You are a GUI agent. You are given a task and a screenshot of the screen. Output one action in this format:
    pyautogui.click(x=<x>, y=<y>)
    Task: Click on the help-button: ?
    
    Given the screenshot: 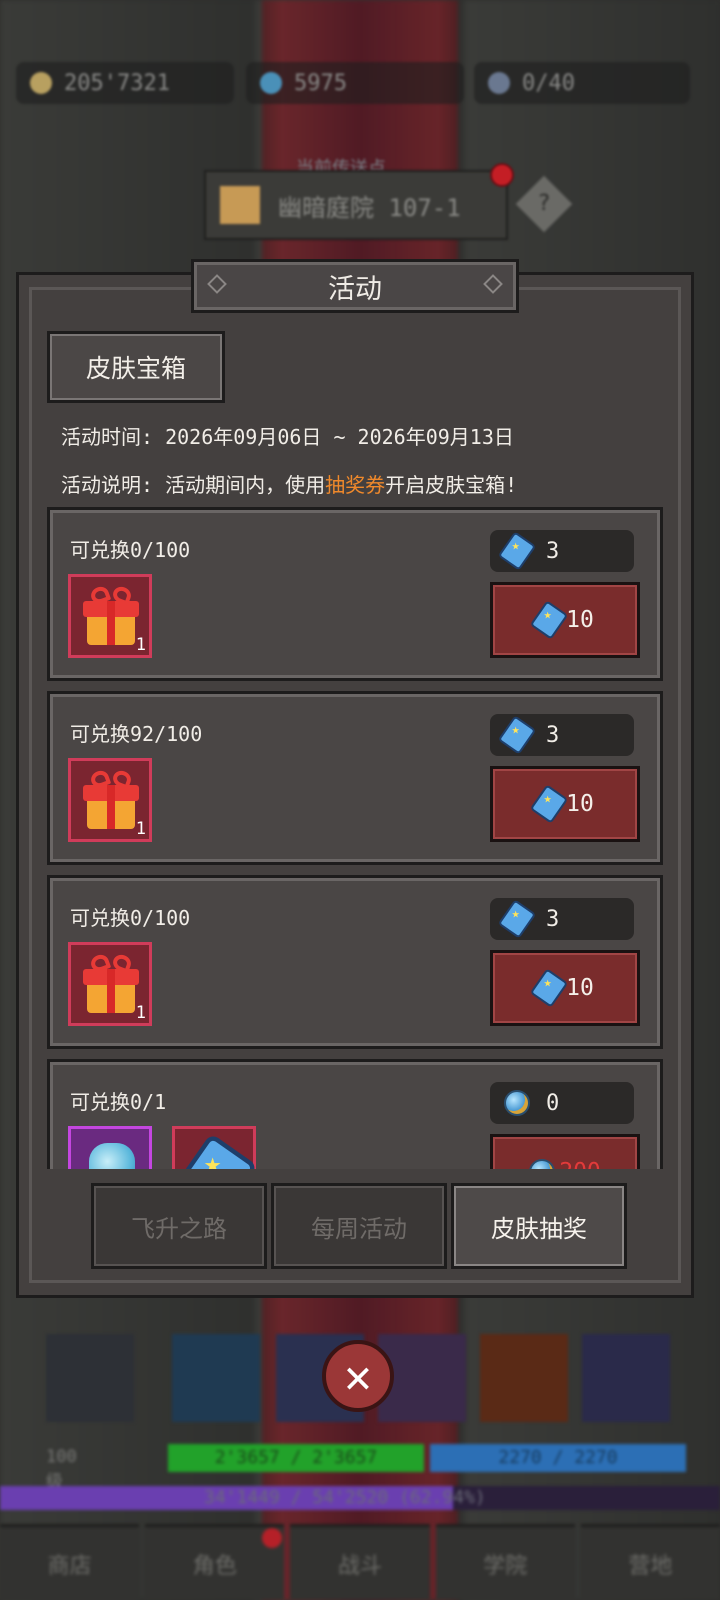 What is the action you would take?
    pyautogui.click(x=544, y=204)
    